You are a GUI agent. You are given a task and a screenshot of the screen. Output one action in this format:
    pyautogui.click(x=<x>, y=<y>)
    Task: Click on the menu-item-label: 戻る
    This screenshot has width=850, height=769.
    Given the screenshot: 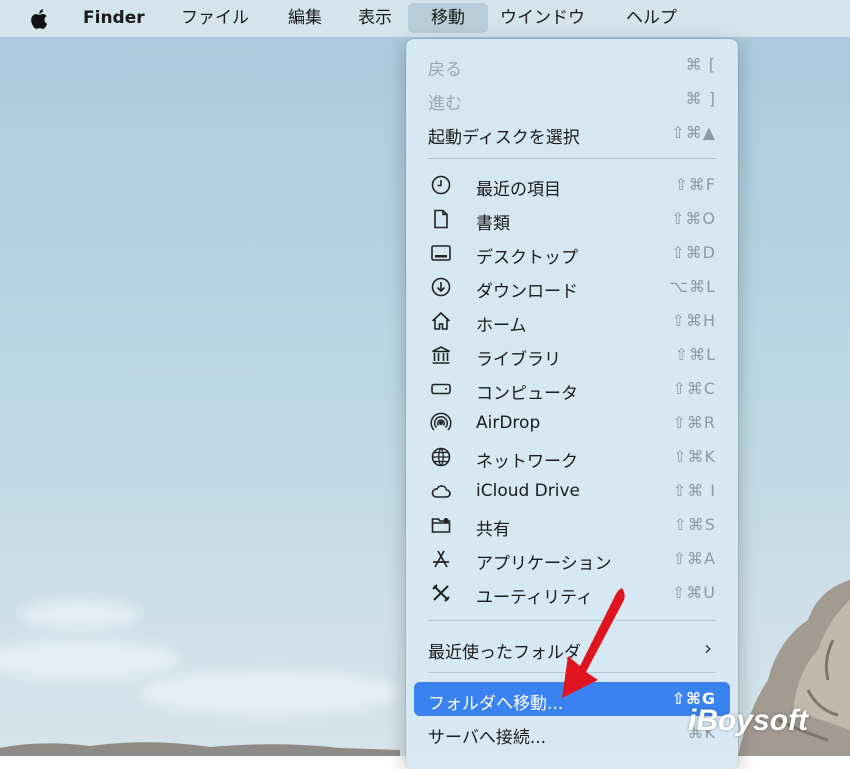 What is the action you would take?
    pyautogui.click(x=445, y=70)
    